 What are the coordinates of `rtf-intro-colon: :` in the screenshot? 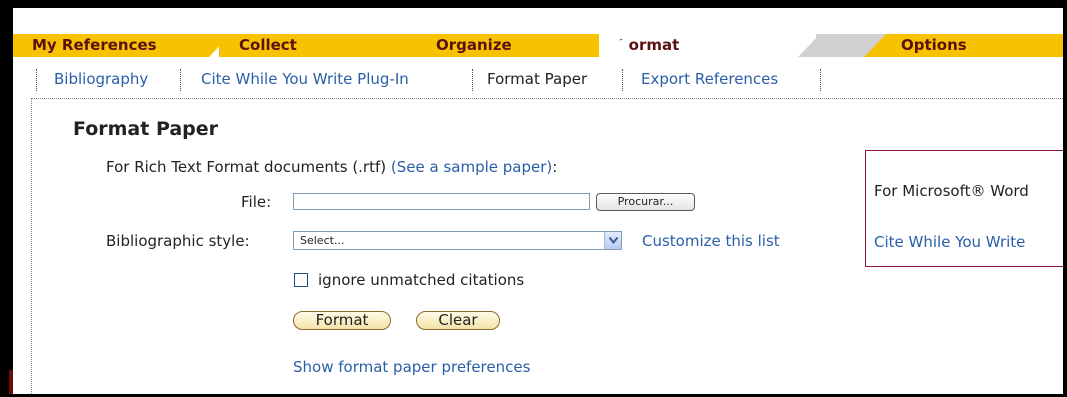 It's located at (555, 167).